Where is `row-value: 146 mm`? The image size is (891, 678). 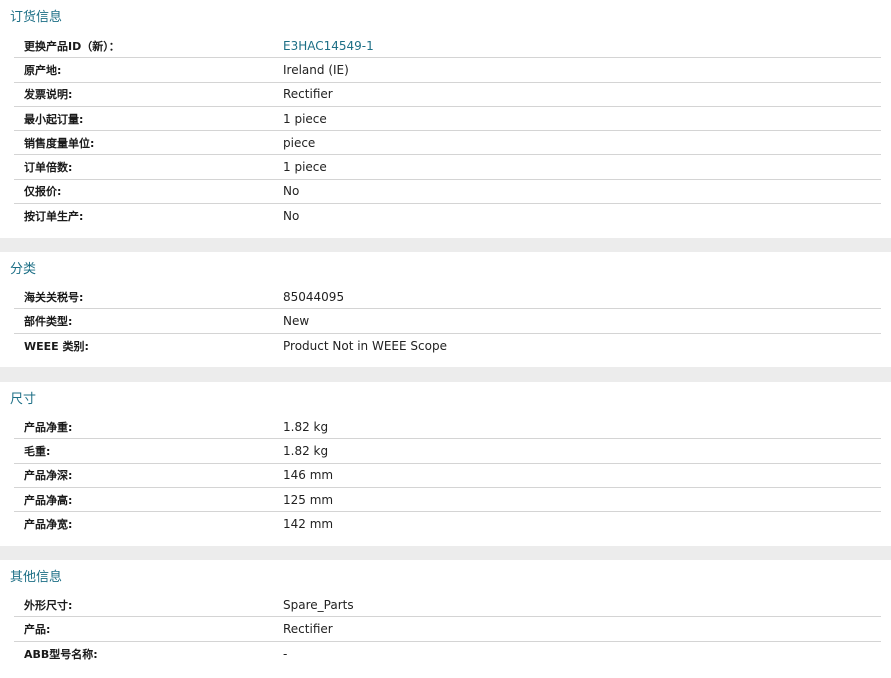
row-value: 146 mm is located at coordinates (308, 475).